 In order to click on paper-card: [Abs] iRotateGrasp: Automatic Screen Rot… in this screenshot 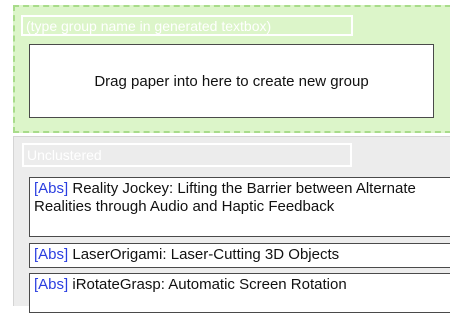, I will do `click(239, 293)`.